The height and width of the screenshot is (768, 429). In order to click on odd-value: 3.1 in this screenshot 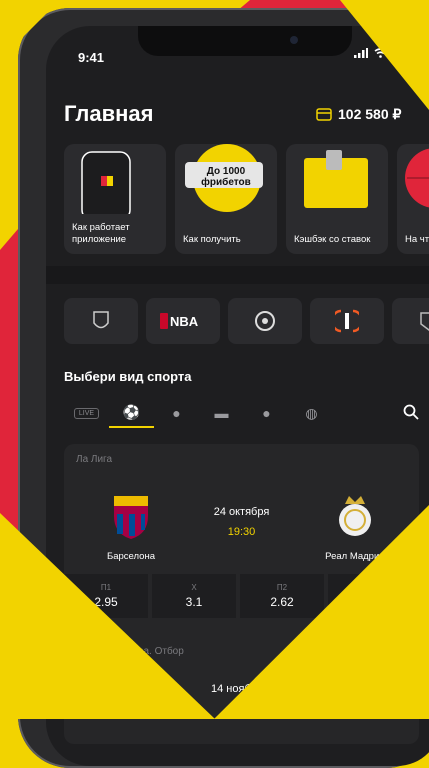, I will do `click(194, 602)`.